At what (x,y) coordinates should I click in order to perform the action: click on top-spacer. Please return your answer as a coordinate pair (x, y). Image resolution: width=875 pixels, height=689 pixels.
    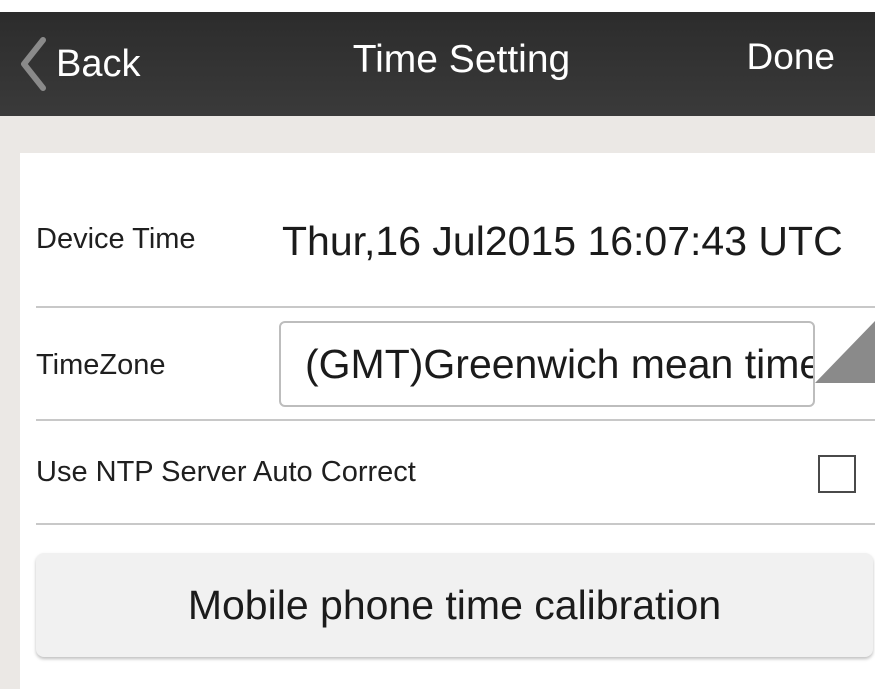
    Looking at the image, I should click on (437, 134).